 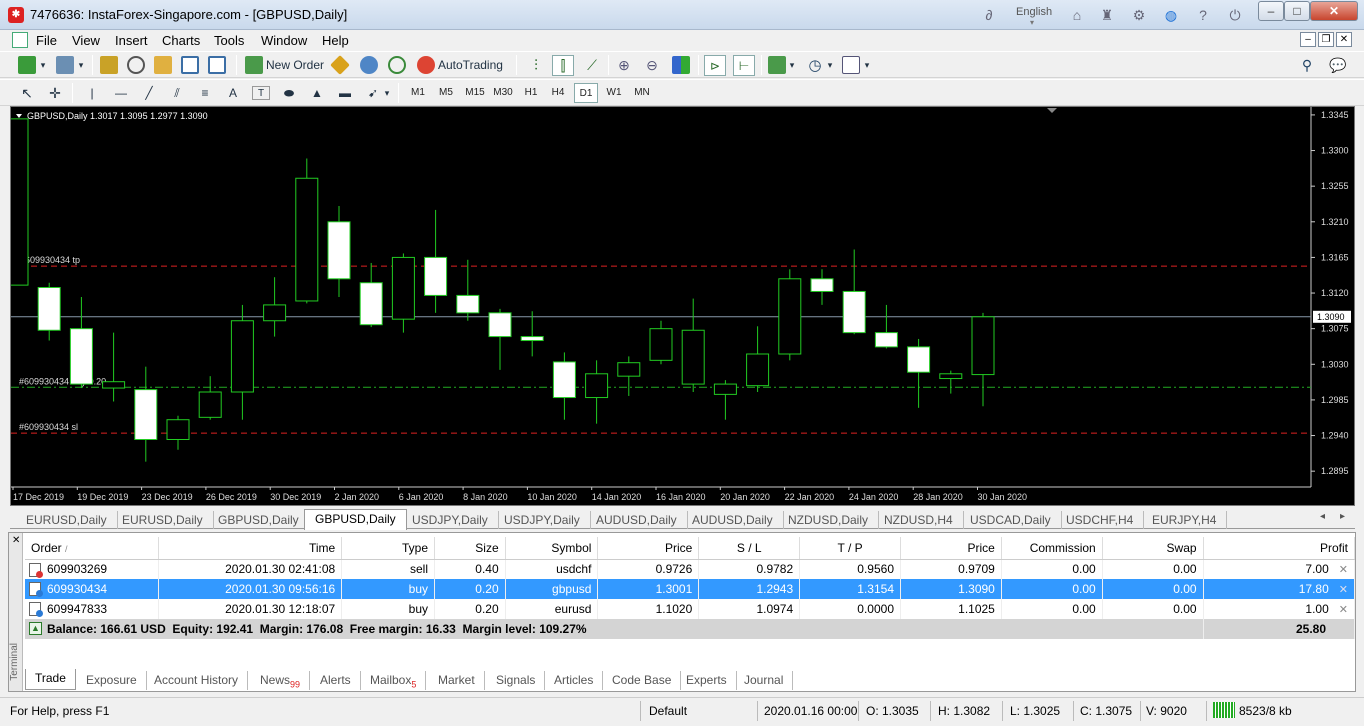 What do you see at coordinates (181, 40) in the screenshot?
I see `menu-charts: Charts` at bounding box center [181, 40].